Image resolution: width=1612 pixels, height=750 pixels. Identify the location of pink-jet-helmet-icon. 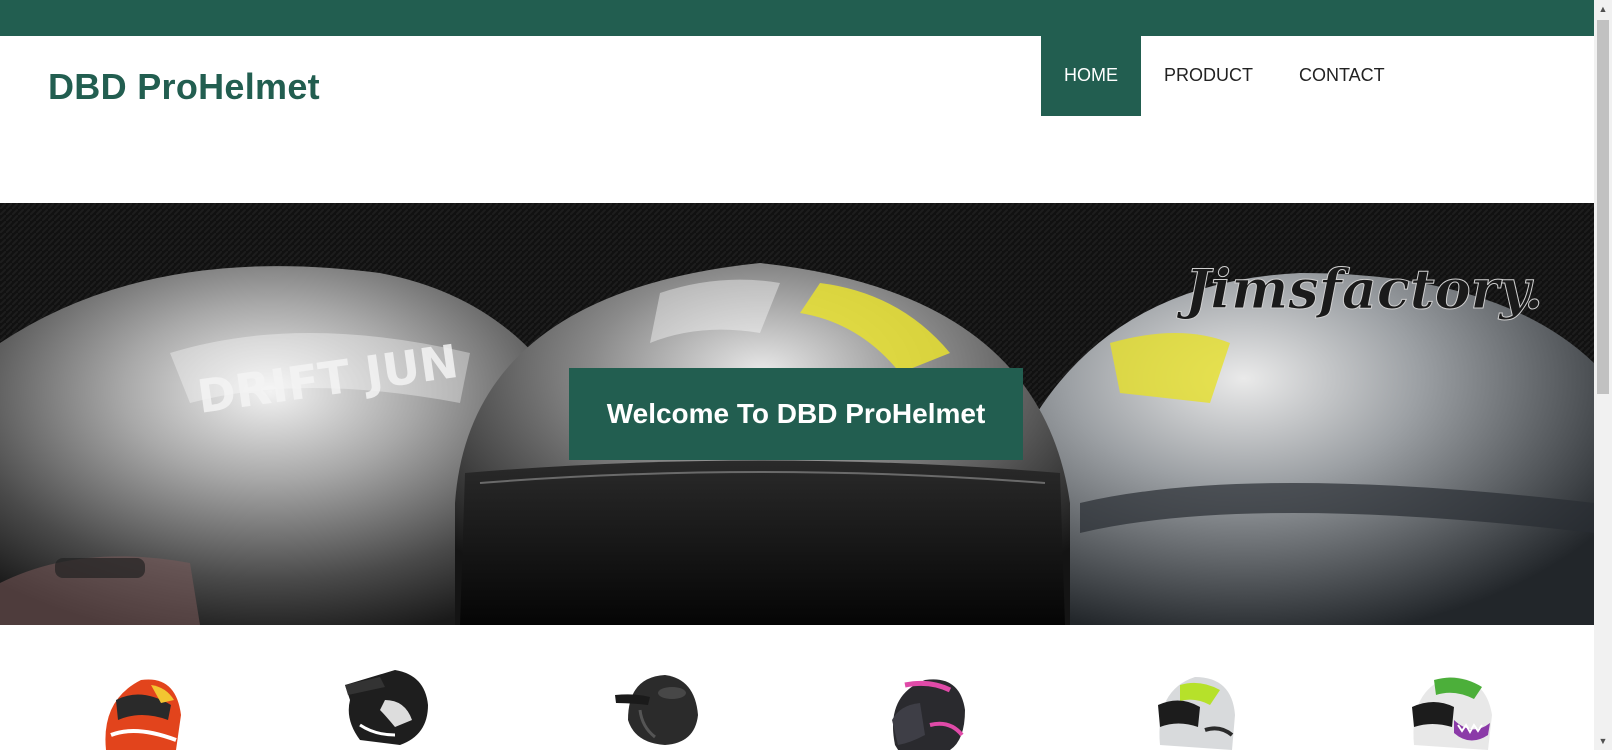
(928, 707).